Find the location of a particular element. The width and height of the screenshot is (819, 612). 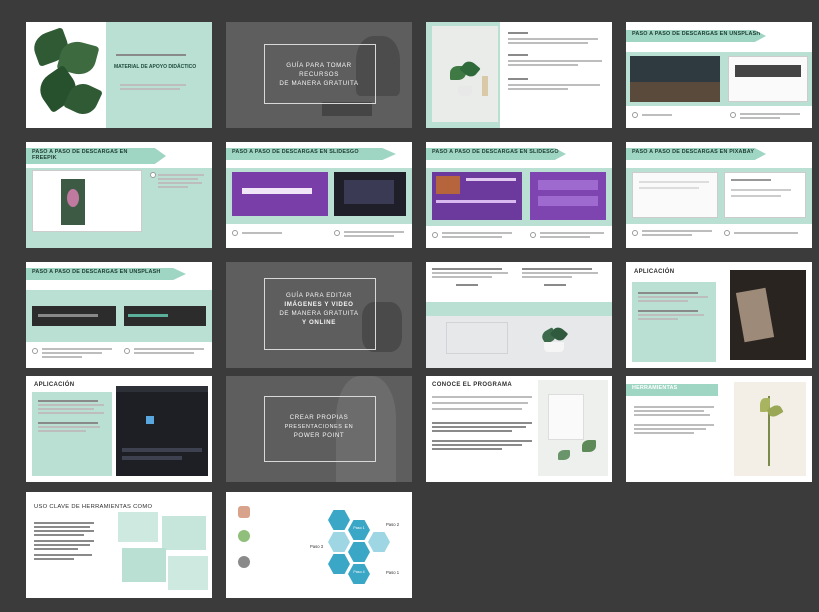

top-bar is located at coordinates (409, 10).